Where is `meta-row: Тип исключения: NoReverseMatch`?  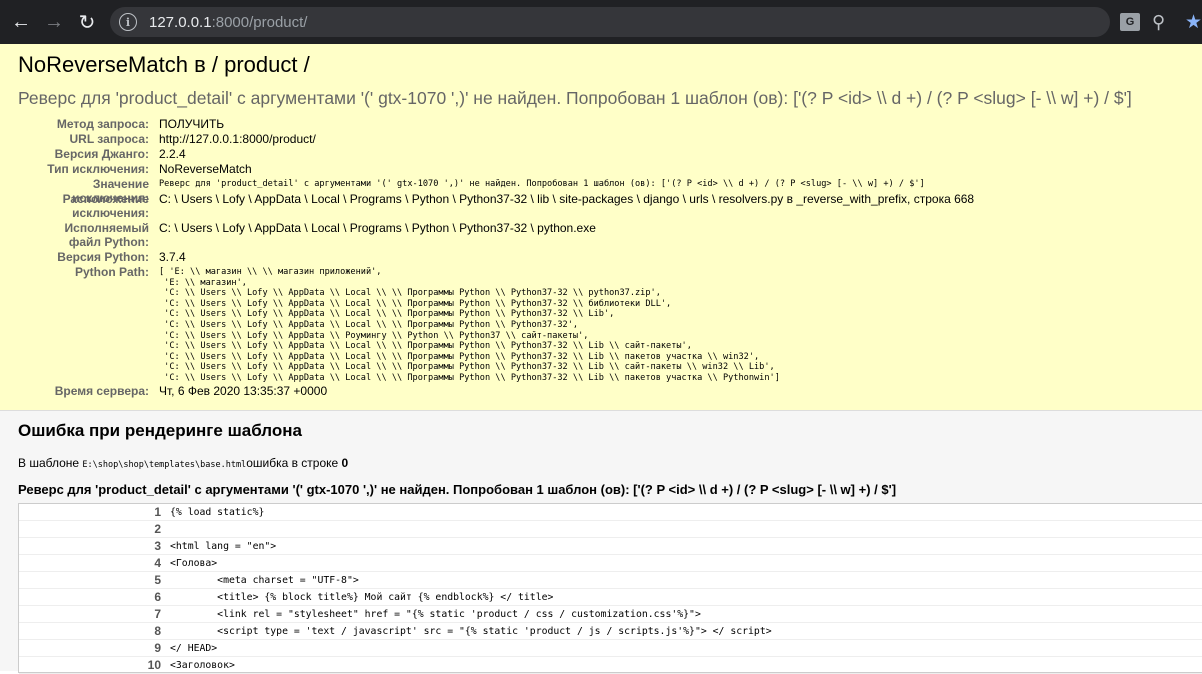
meta-row: Тип исключения: NoReverseMatch is located at coordinates (601, 169).